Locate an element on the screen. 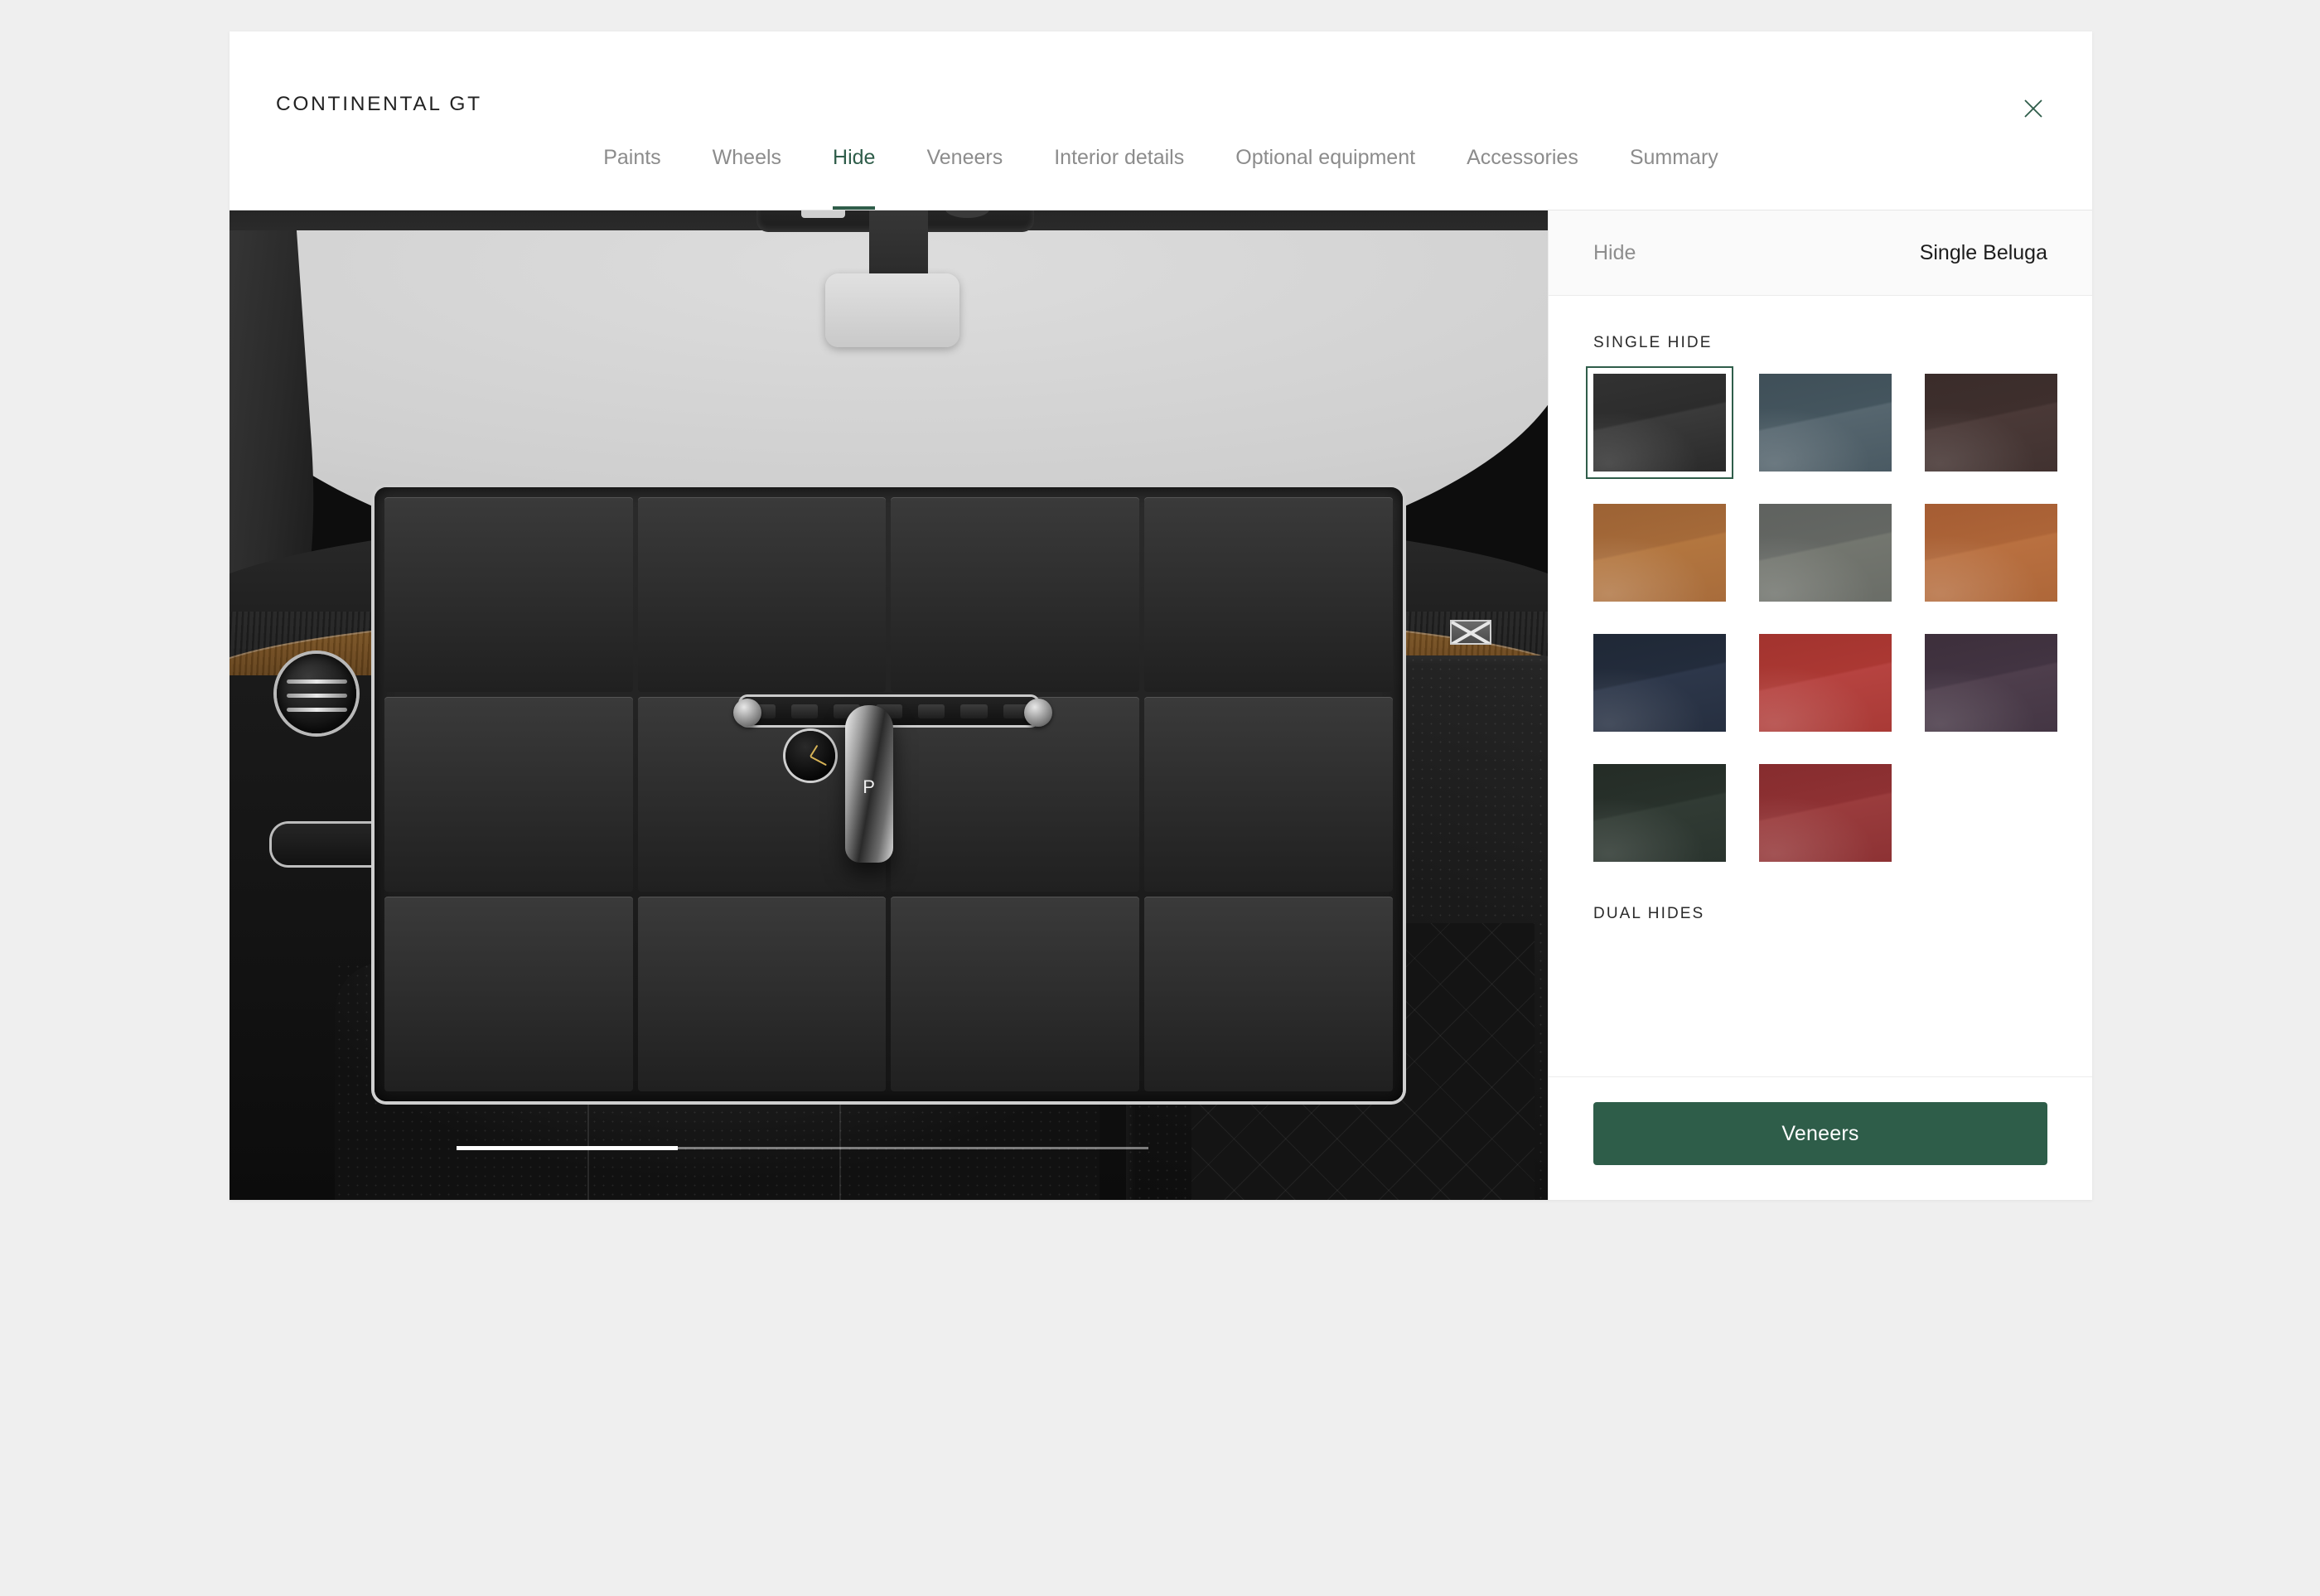  swatch-cricket-ball is located at coordinates (1826, 813).